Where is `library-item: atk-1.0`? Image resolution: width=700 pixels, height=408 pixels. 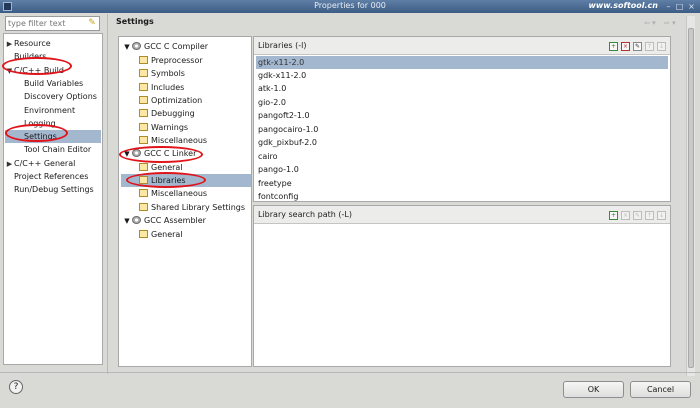 library-item: atk-1.0 is located at coordinates (462, 88).